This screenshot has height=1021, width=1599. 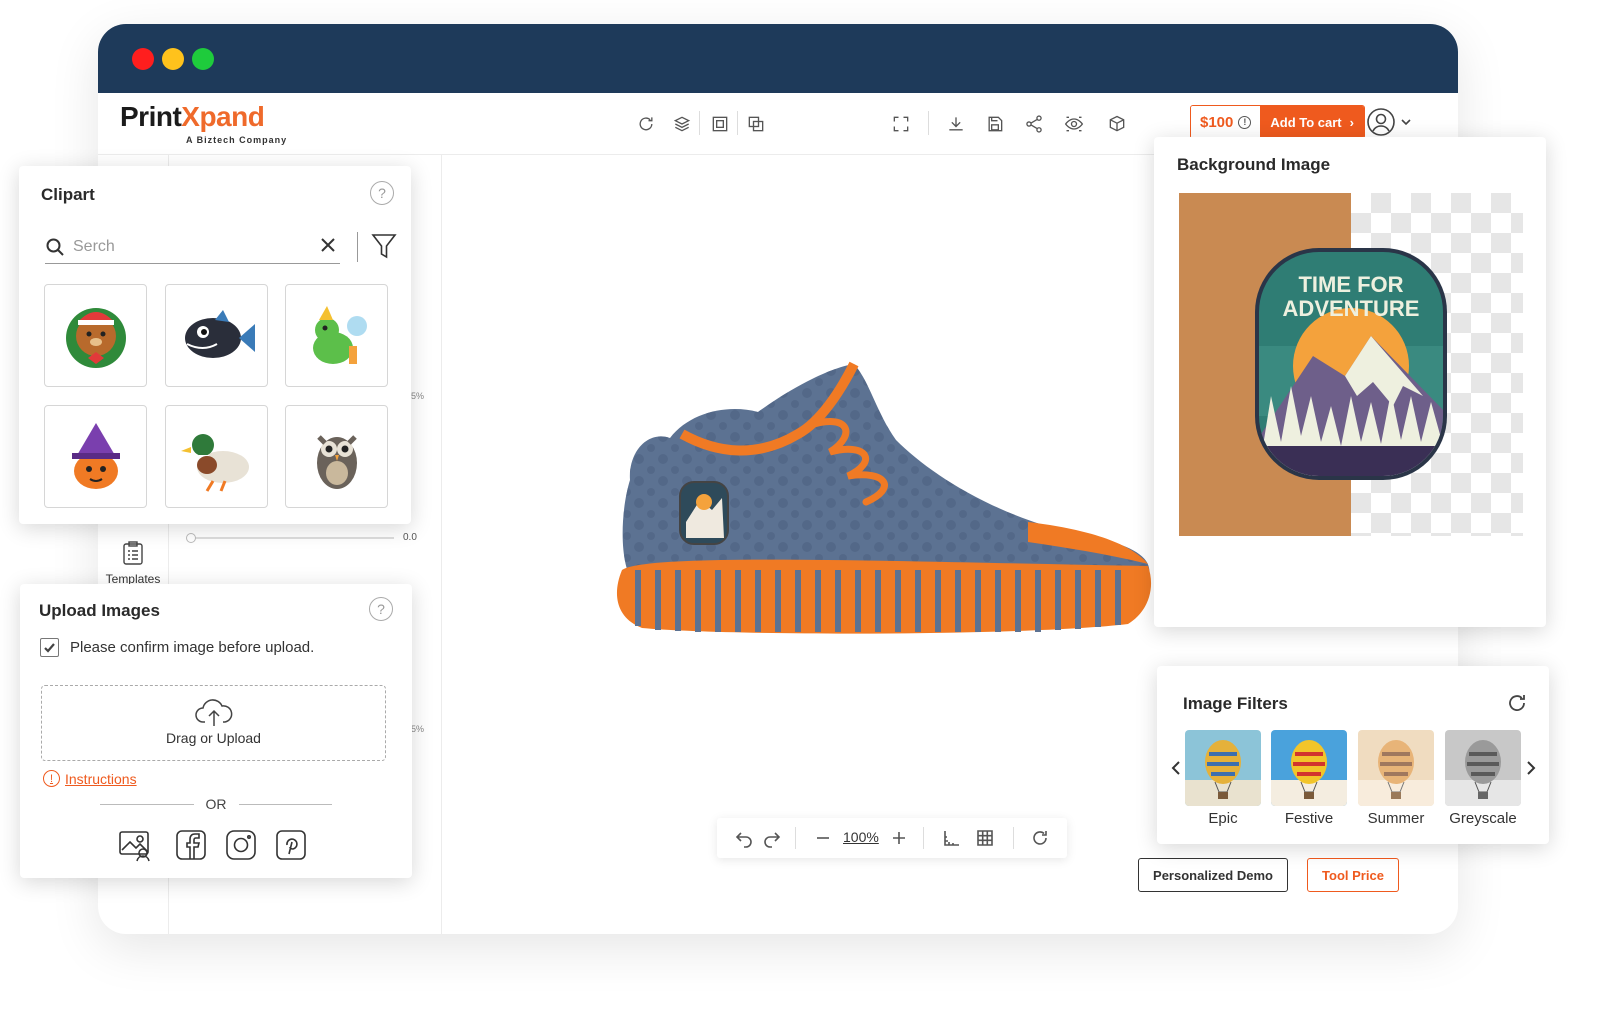 What do you see at coordinates (1483, 768) in the screenshot?
I see `filter-greyscale` at bounding box center [1483, 768].